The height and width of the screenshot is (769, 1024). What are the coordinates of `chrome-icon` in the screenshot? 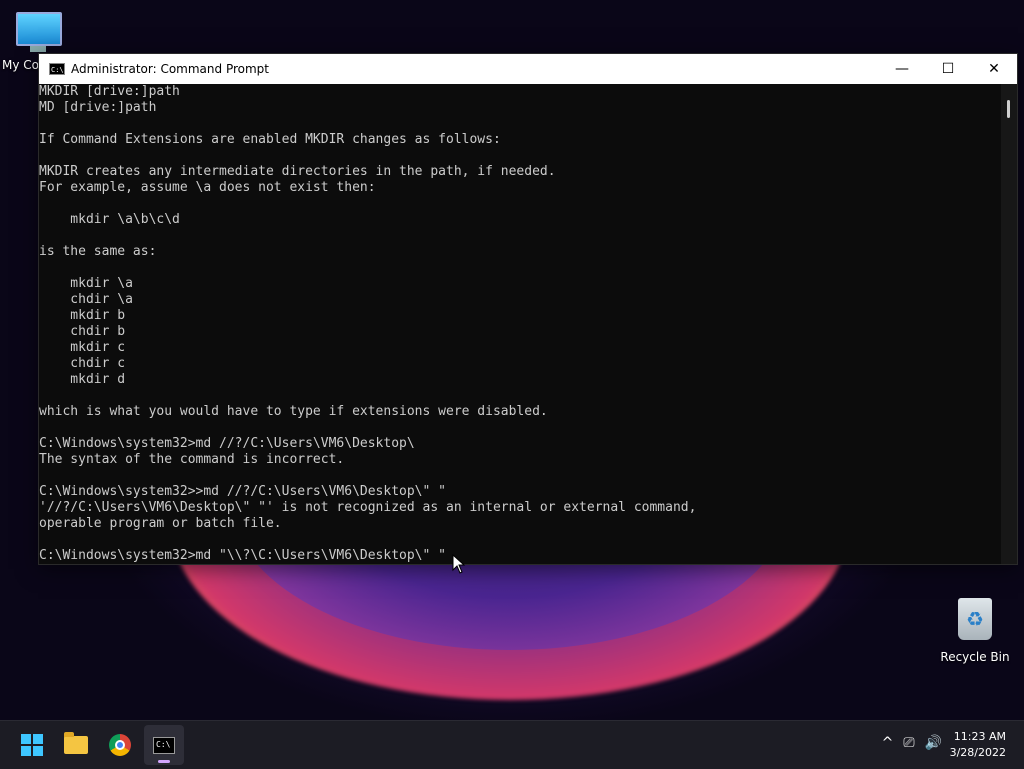 It's located at (120, 745).